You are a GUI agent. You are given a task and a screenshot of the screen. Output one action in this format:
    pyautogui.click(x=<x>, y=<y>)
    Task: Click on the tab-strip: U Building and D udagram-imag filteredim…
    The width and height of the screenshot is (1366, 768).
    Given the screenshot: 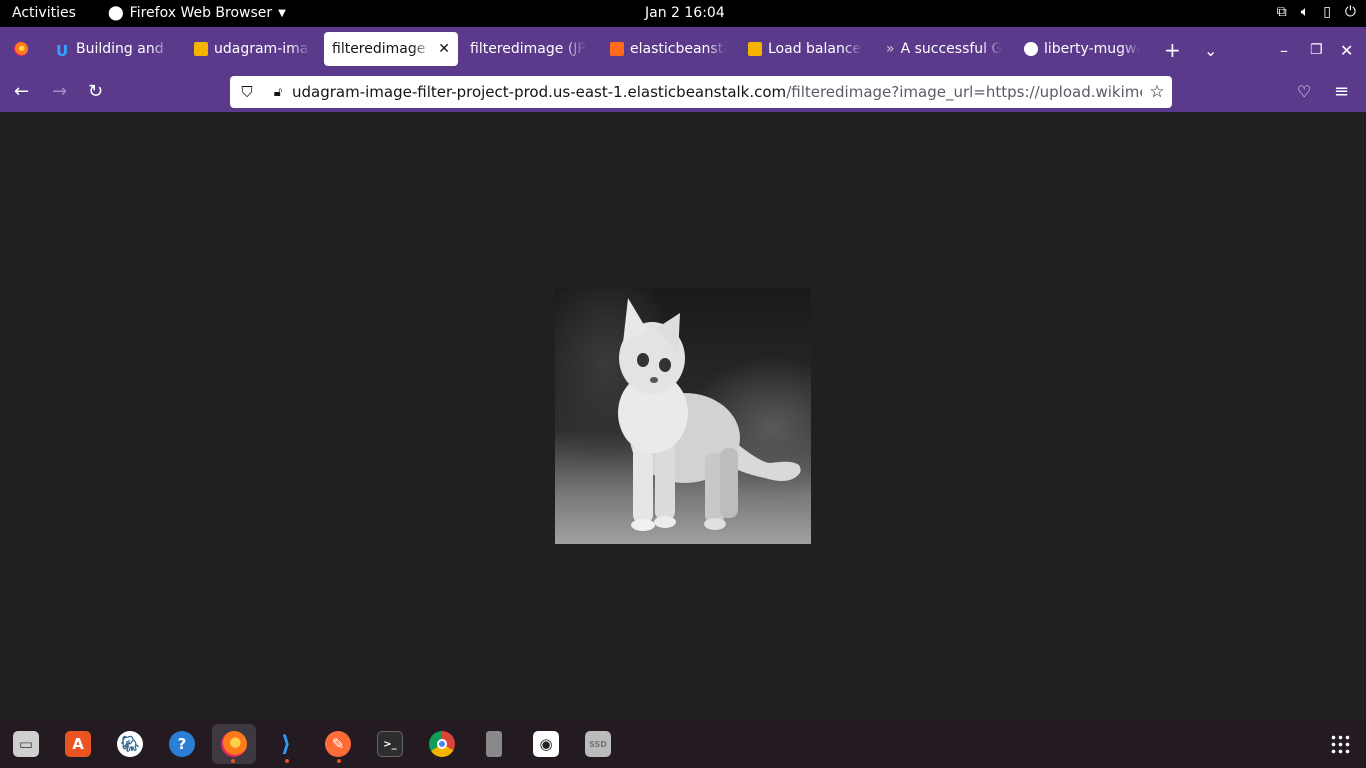 What is the action you would take?
    pyautogui.click(x=683, y=49)
    